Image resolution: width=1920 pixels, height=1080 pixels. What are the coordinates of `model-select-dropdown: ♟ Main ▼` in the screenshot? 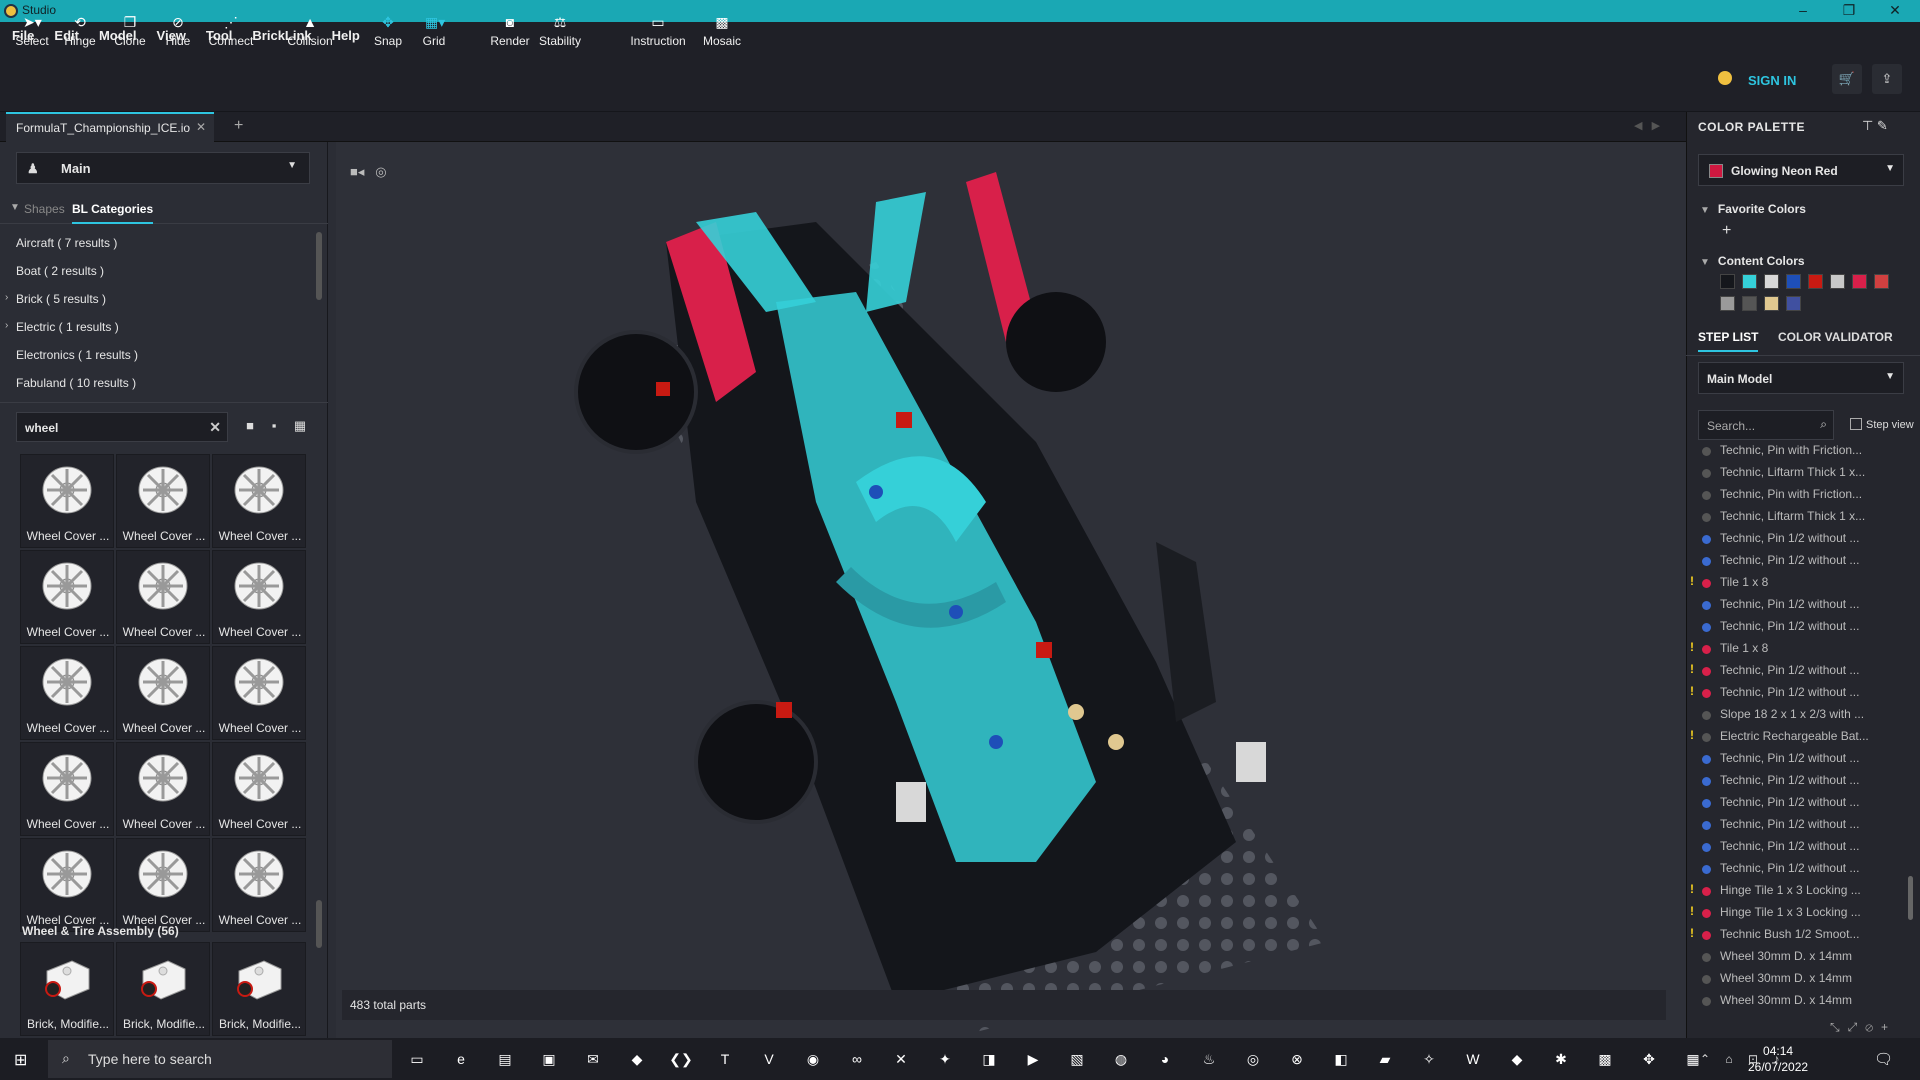 It's located at (163, 168).